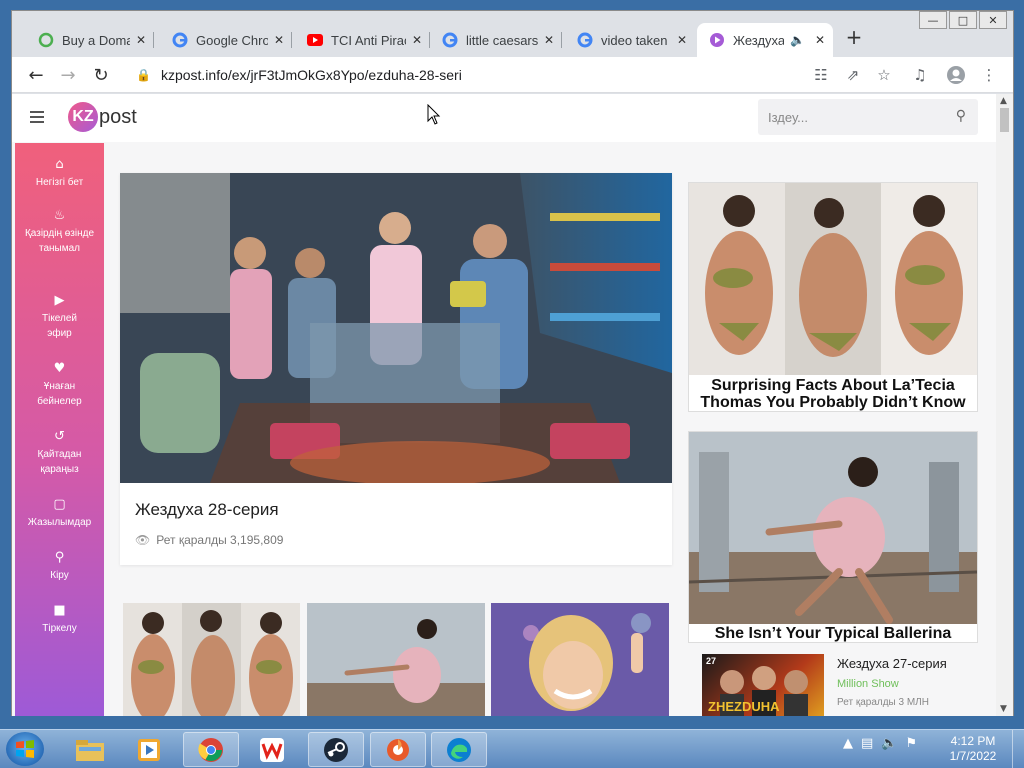 Image resolution: width=1024 pixels, height=768 pixels. What do you see at coordinates (59, 182) in the screenshot?
I see `sidebar-item-label: Негізгі бет` at bounding box center [59, 182].